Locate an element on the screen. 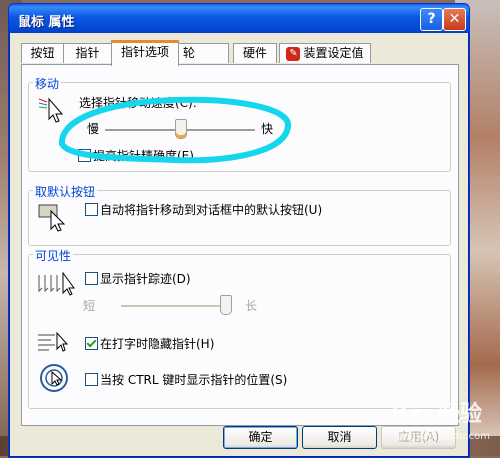 Image resolution: width=500 pixels, height=458 pixels. pointer-trails-label: 显示指针踪迹(D) is located at coordinates (145, 278).